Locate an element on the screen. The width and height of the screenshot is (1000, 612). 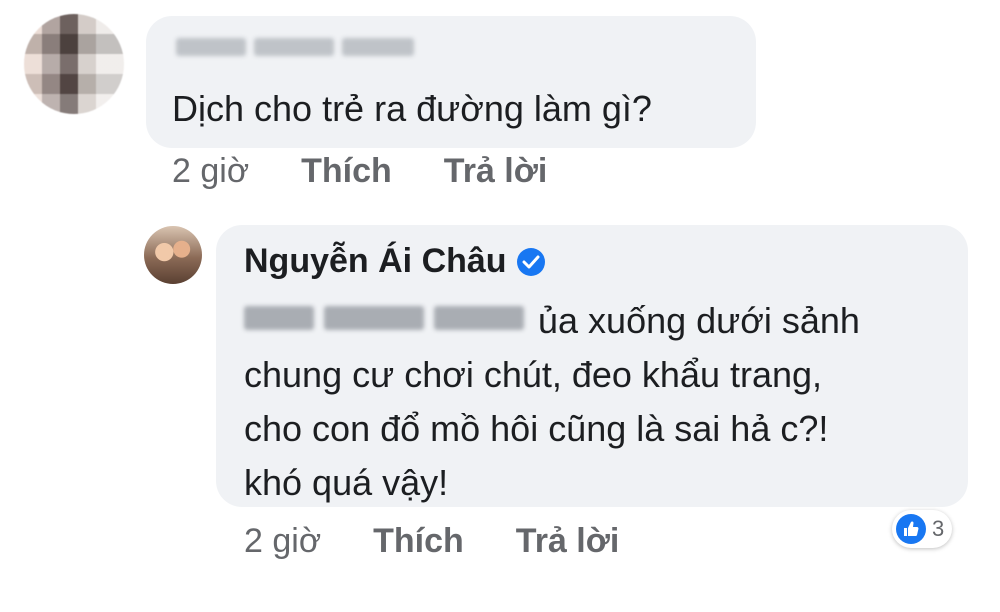
pixelated-avatar-overlay is located at coordinates (74, 64).